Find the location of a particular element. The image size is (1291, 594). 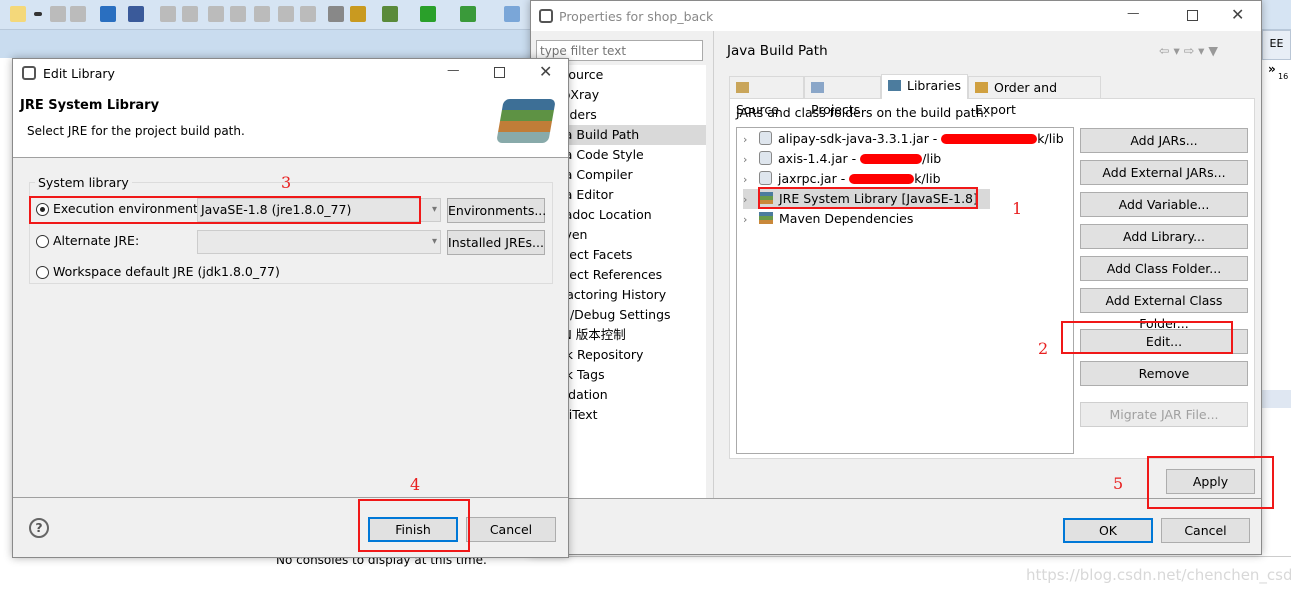

entry-label: axis-1.4.jar - is located at coordinates (819, 158).